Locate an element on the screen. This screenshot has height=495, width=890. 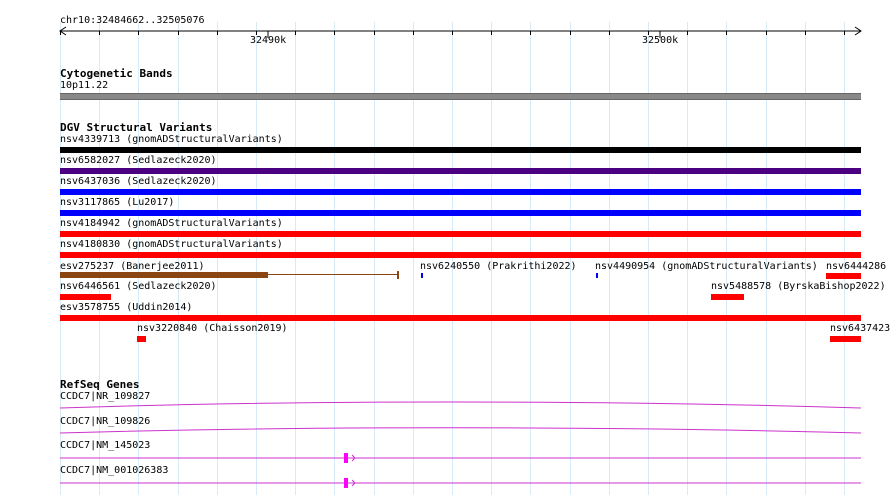
ruler-tick-label-32490k: 32490k is located at coordinates (268, 40).